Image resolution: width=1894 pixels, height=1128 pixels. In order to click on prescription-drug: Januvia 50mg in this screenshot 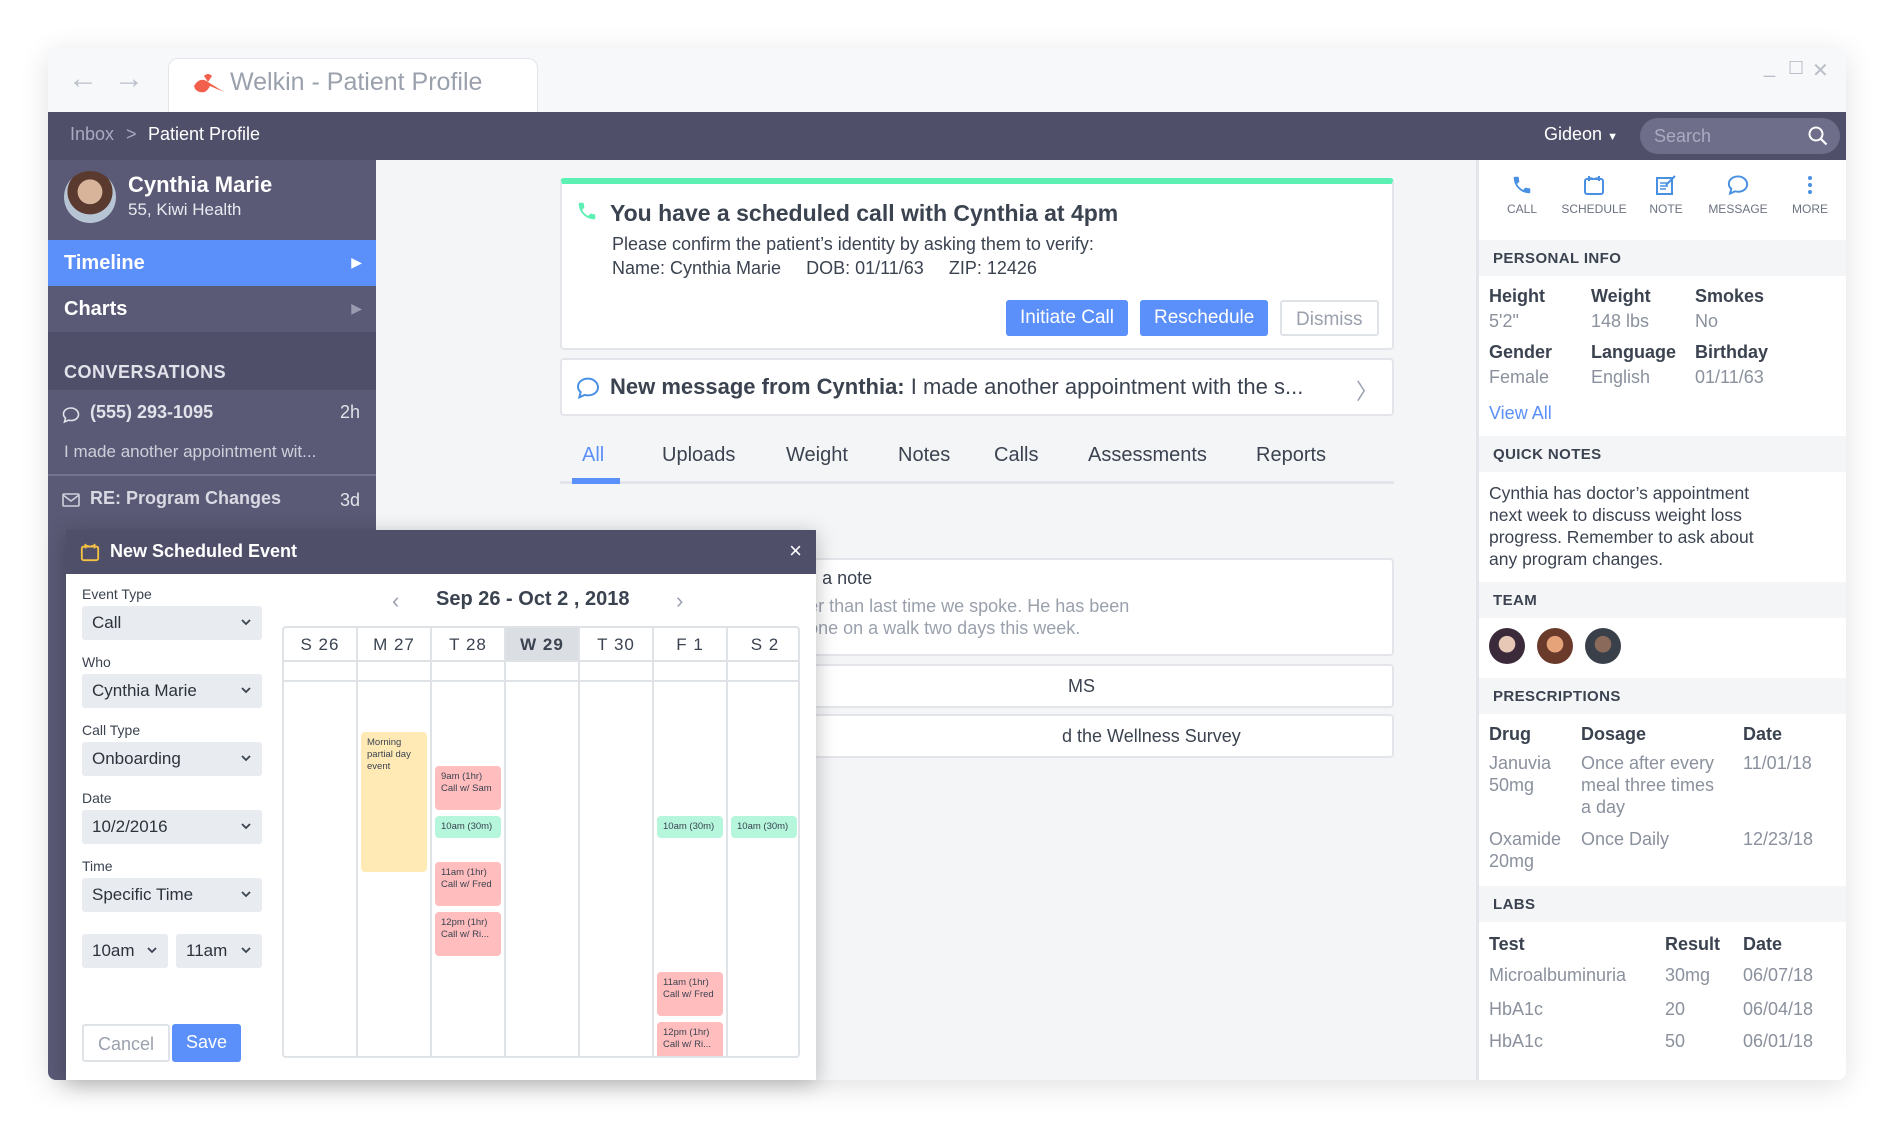, I will do `click(1520, 774)`.